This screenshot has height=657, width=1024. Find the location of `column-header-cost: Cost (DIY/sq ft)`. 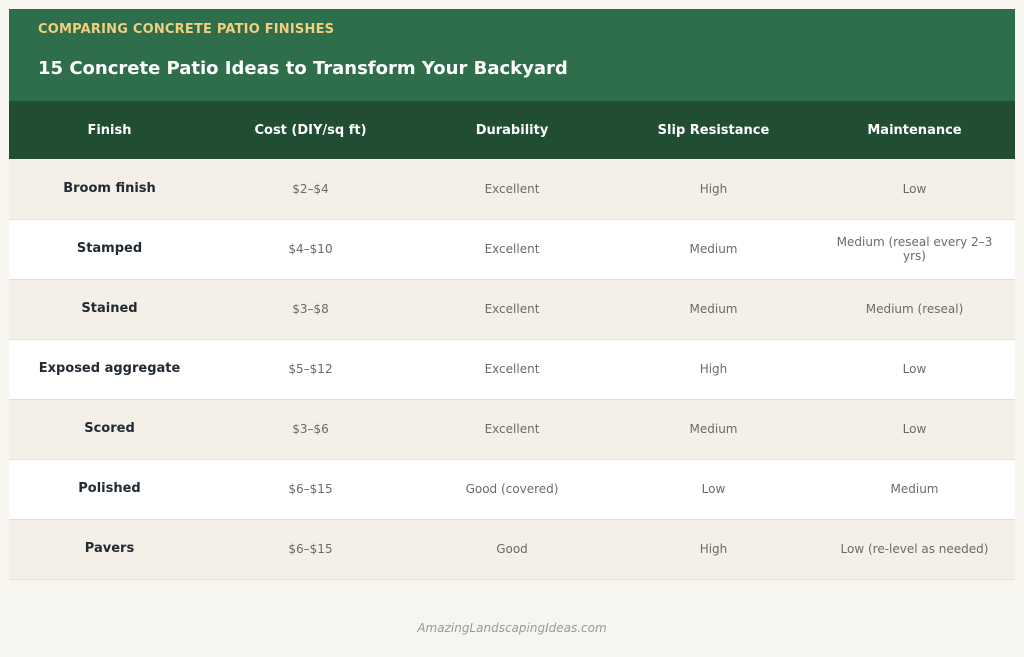

column-header-cost: Cost (DIY/sq ft) is located at coordinates (310, 130).